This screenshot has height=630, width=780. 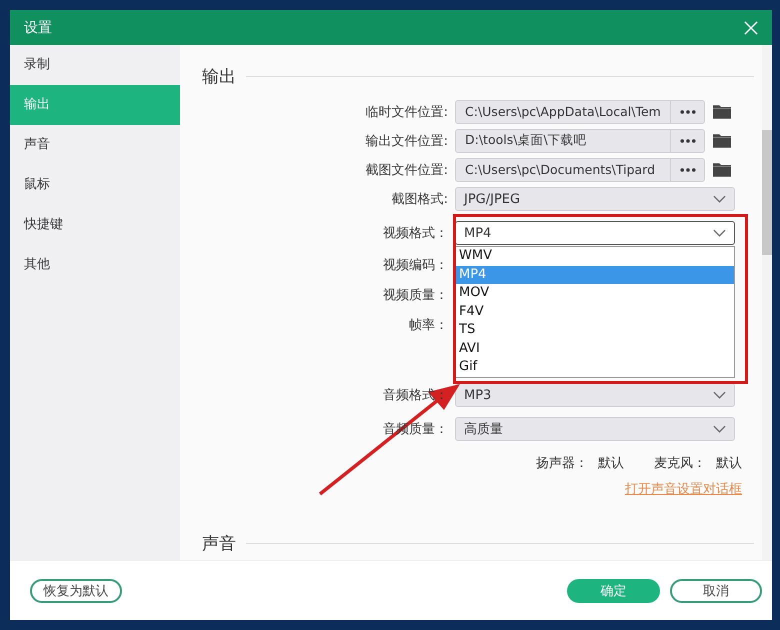 I want to click on path-field: C:\Users\pc\AppData\Local\Tem, so click(x=580, y=112).